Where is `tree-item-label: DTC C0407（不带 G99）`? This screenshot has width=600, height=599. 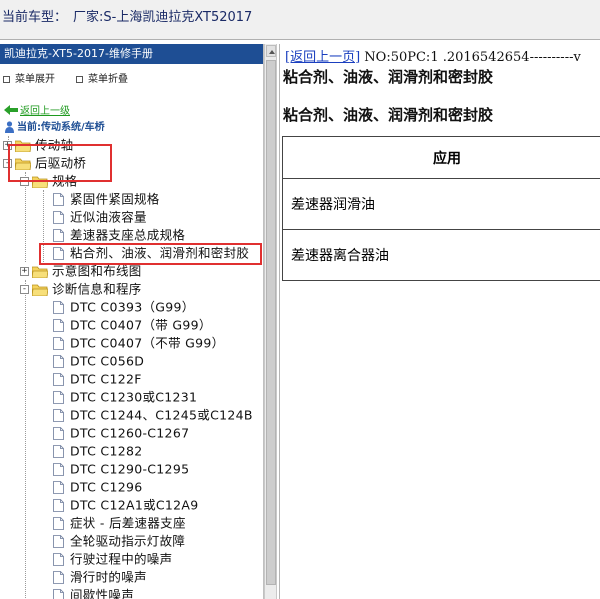 tree-item-label: DTC C0407（不带 G99） is located at coordinates (147, 343).